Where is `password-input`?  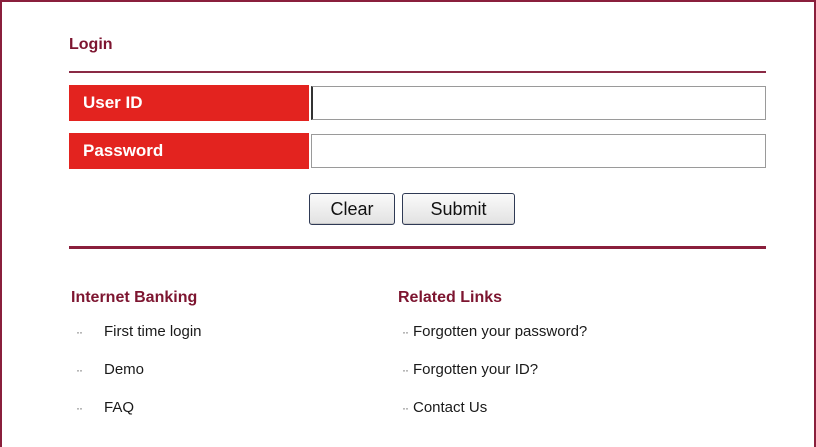 password-input is located at coordinates (538, 151).